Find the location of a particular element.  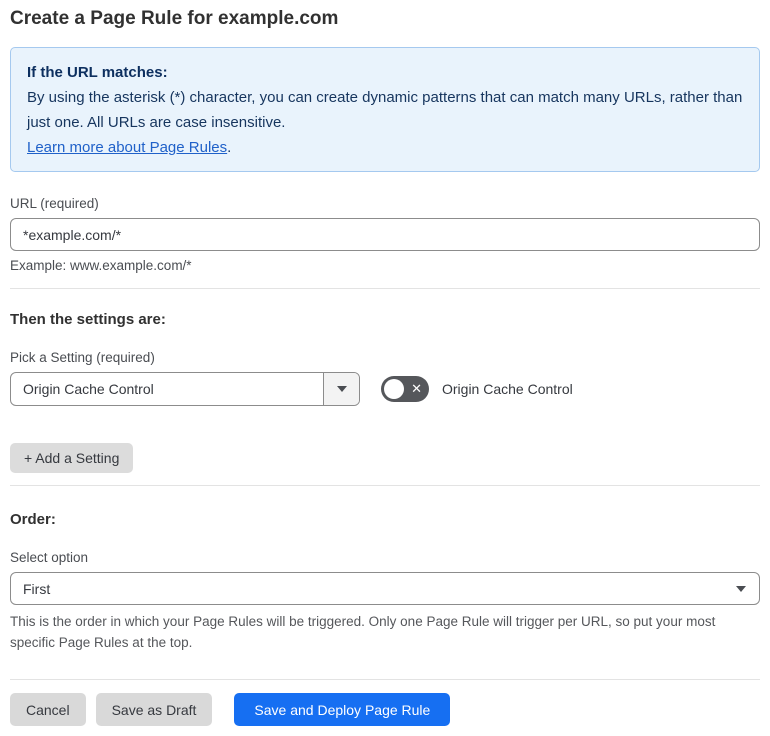

setting-select: Origin Cache Control is located at coordinates (185, 389).